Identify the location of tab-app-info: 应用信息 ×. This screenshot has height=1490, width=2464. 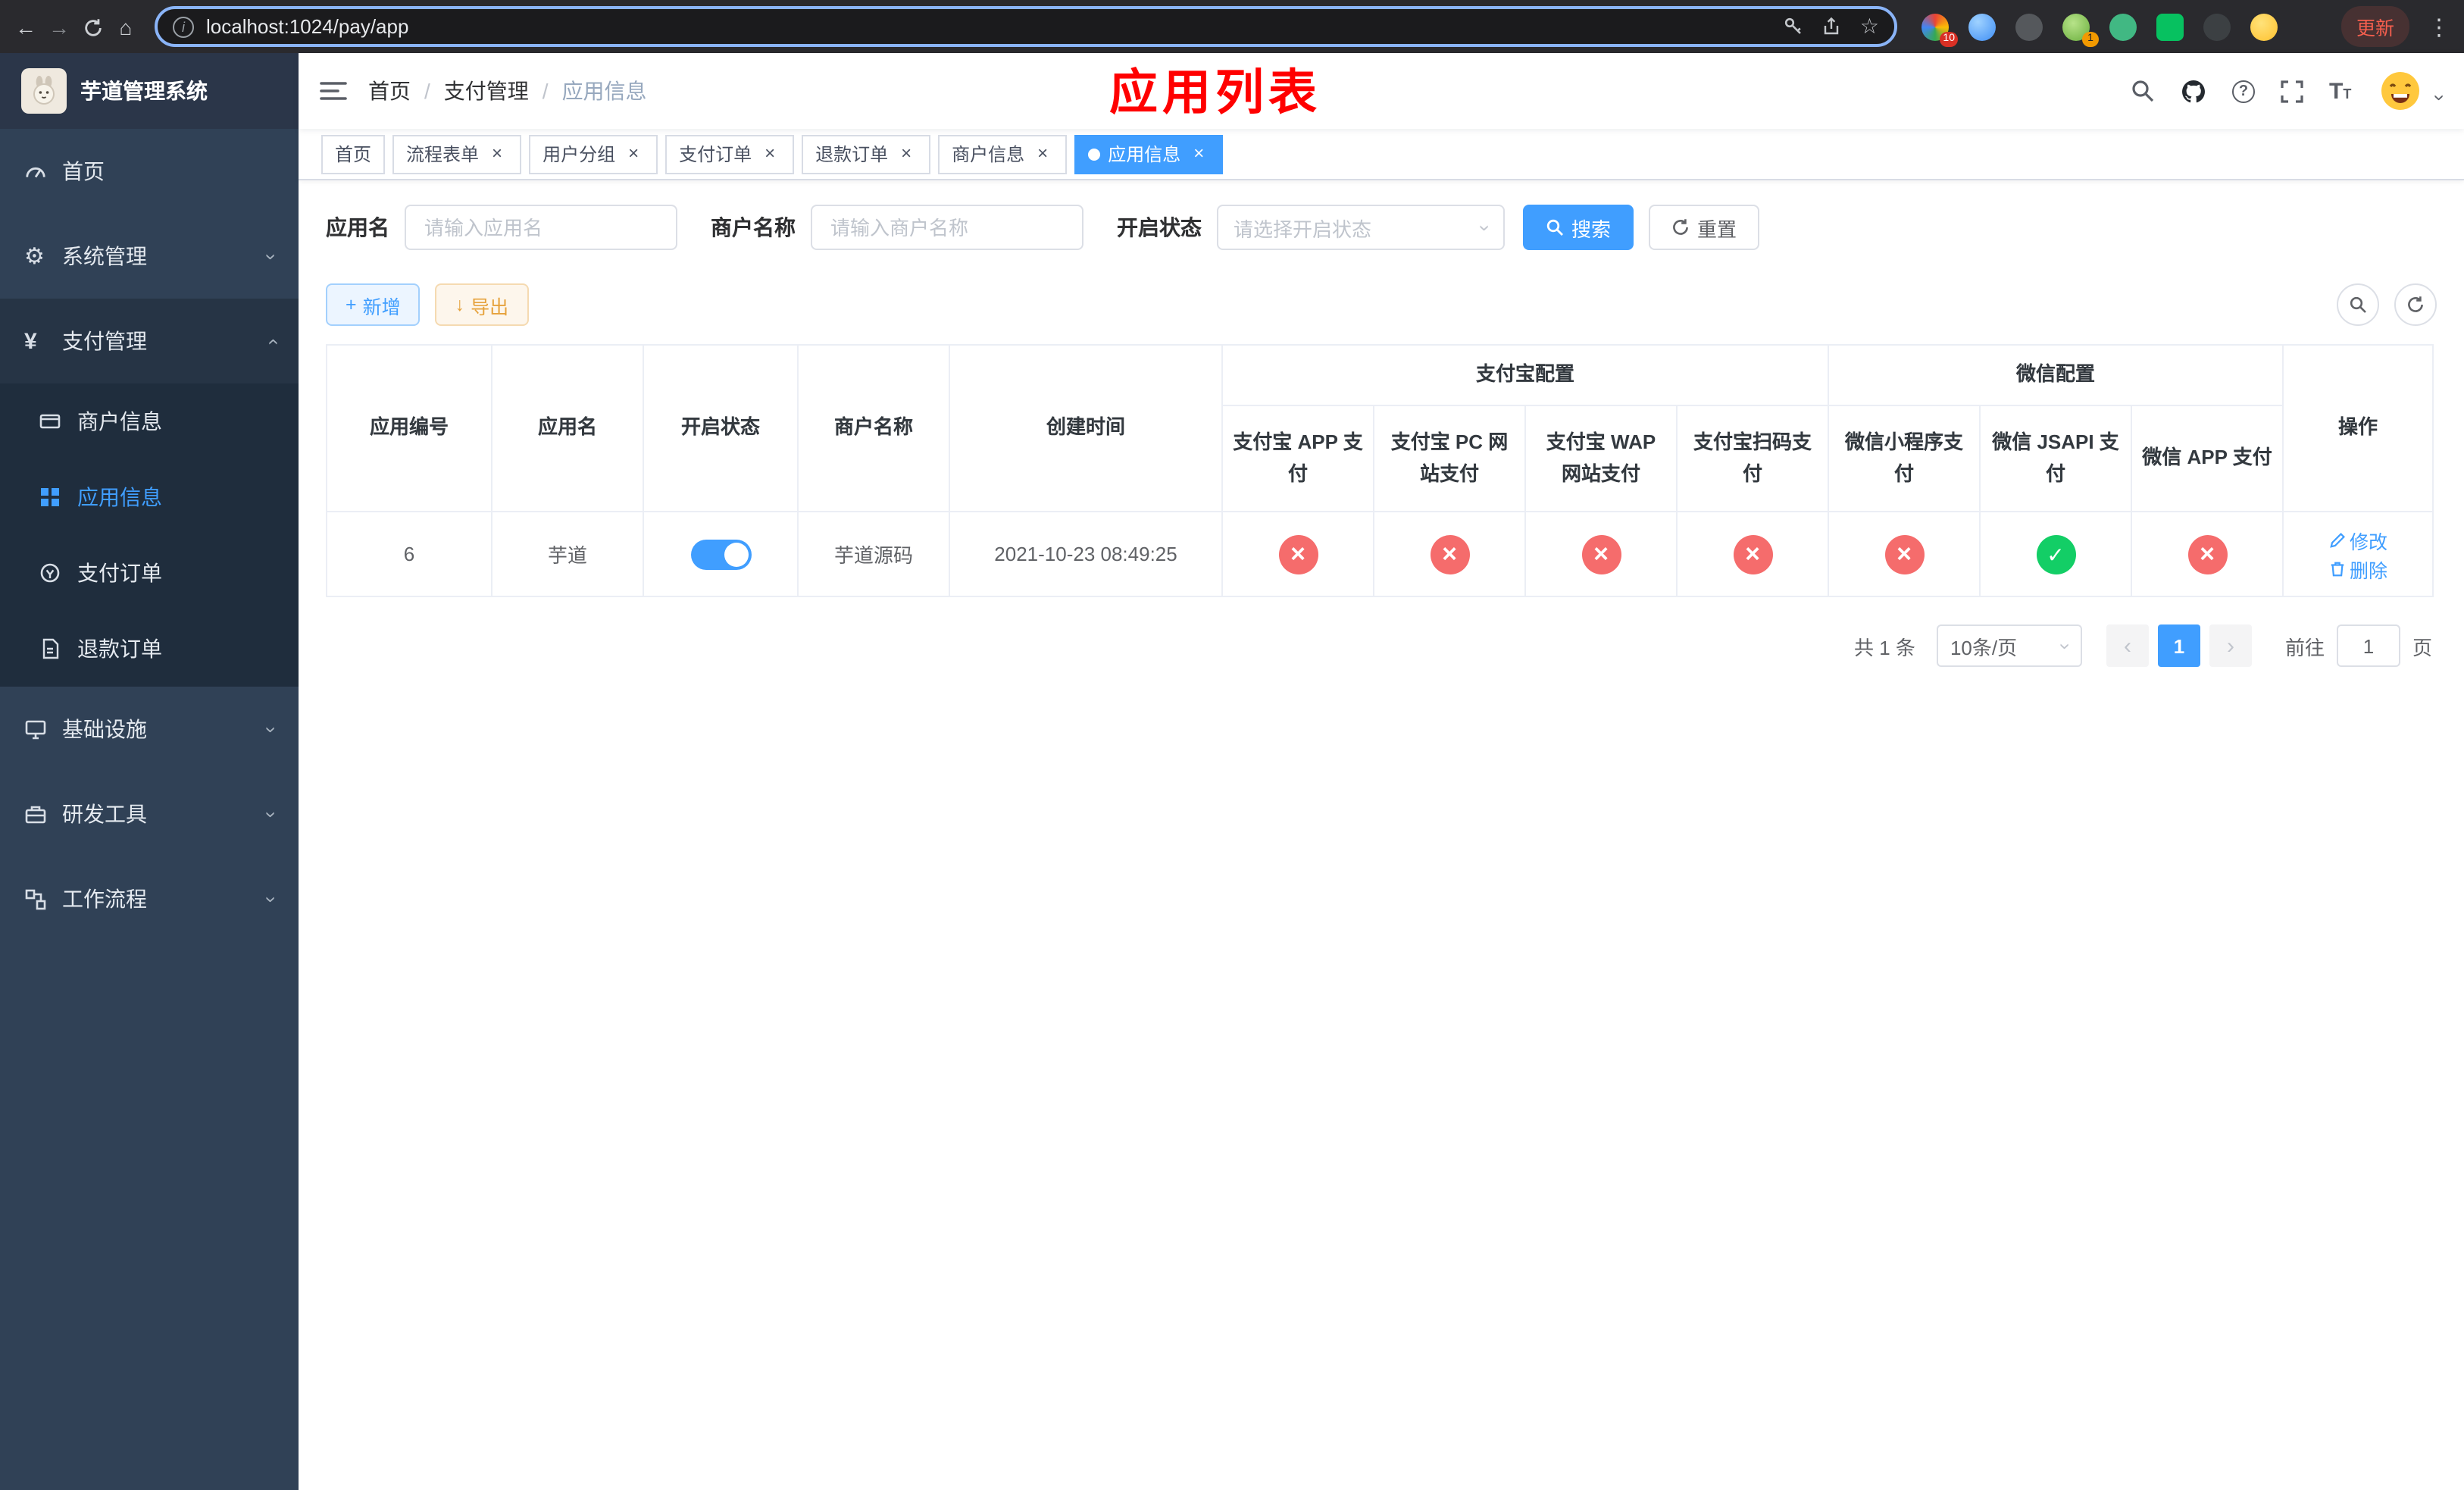
(1149, 154).